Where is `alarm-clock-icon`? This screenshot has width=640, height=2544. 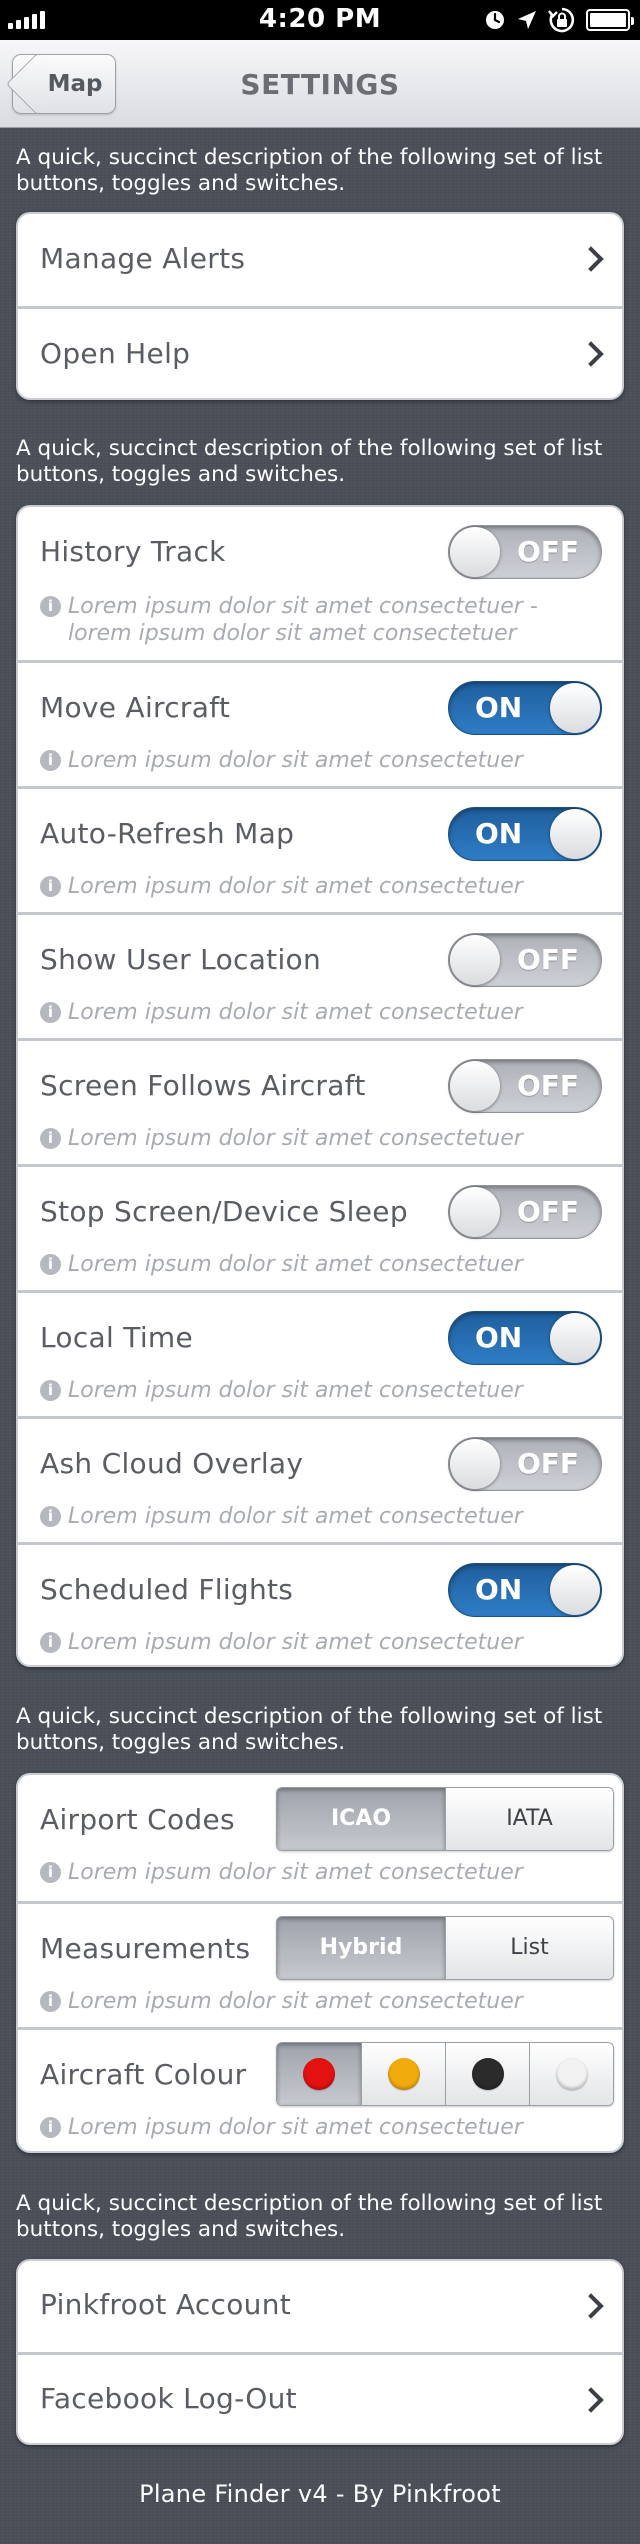 alarm-clock-icon is located at coordinates (495, 20).